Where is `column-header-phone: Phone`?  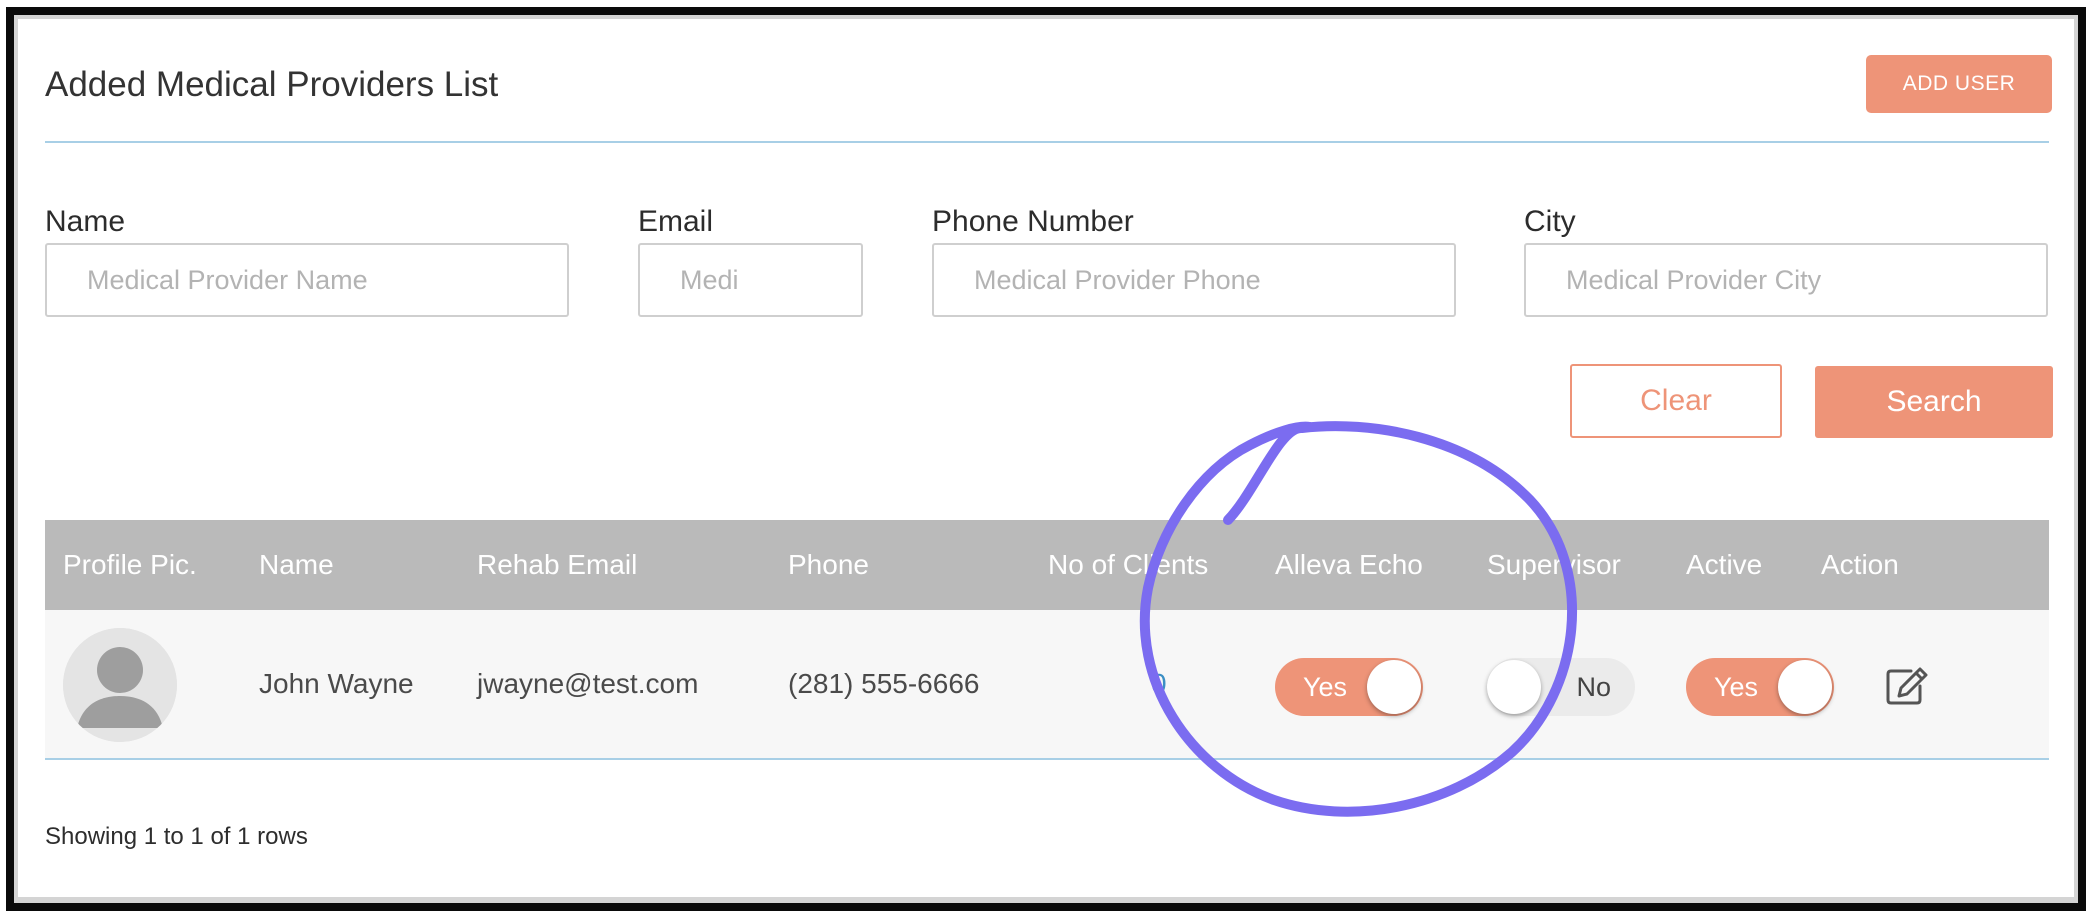 column-header-phone: Phone is located at coordinates (828, 565).